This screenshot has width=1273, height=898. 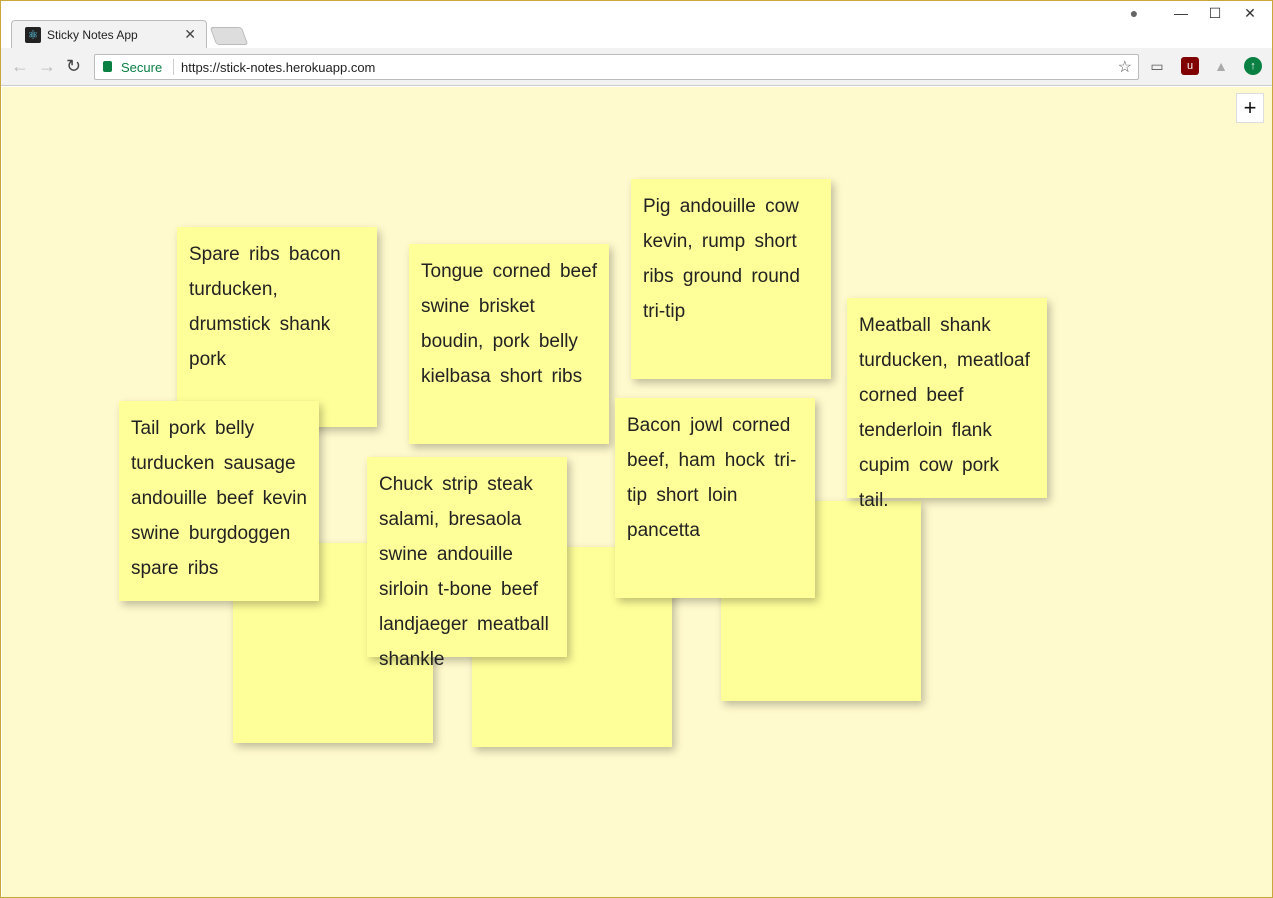 I want to click on tab-sticky-notes: ⚛ Sticky Notes App ✕, so click(x=109, y=34).